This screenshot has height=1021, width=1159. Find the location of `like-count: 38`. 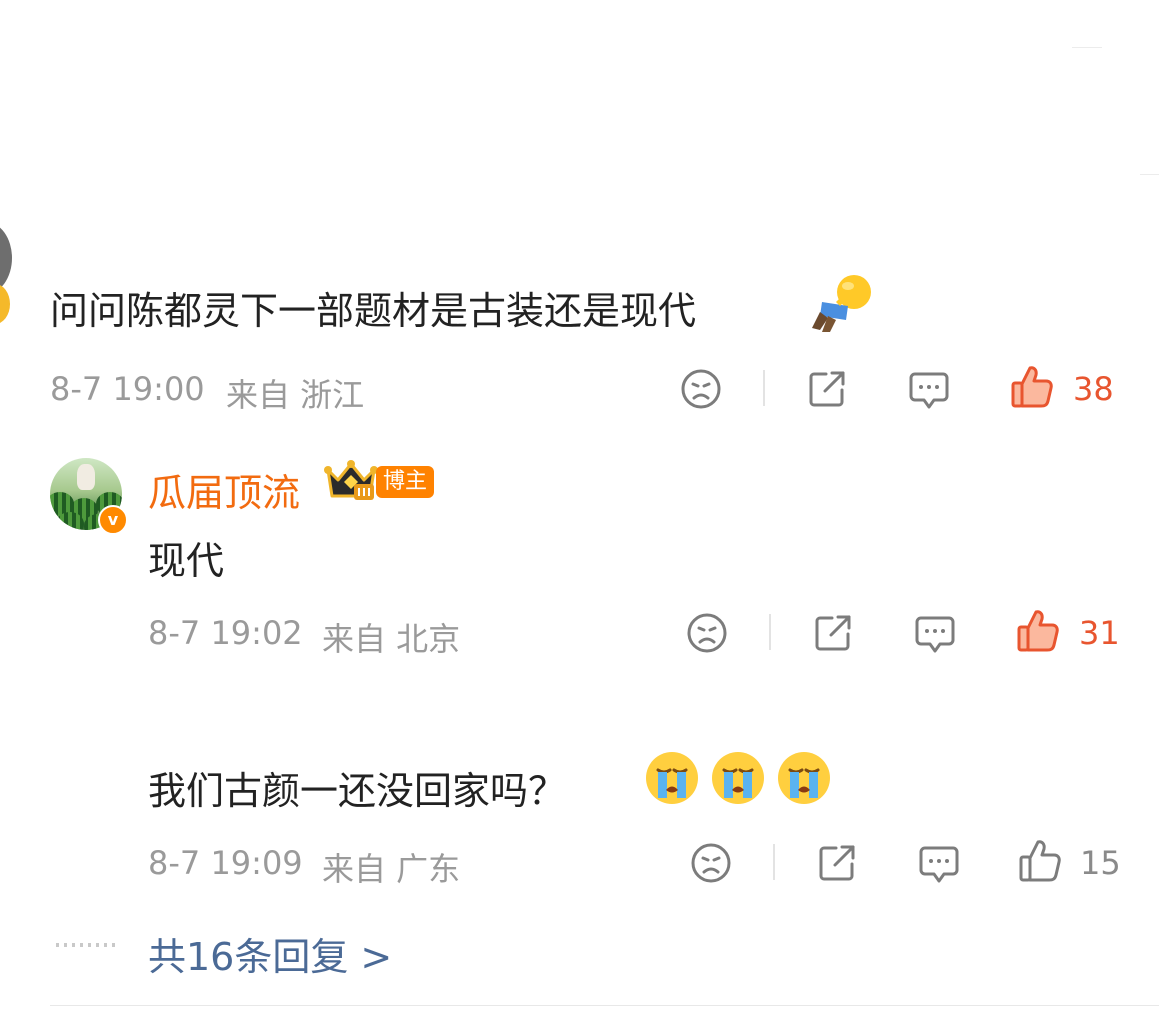

like-count: 38 is located at coordinates (1093, 389).